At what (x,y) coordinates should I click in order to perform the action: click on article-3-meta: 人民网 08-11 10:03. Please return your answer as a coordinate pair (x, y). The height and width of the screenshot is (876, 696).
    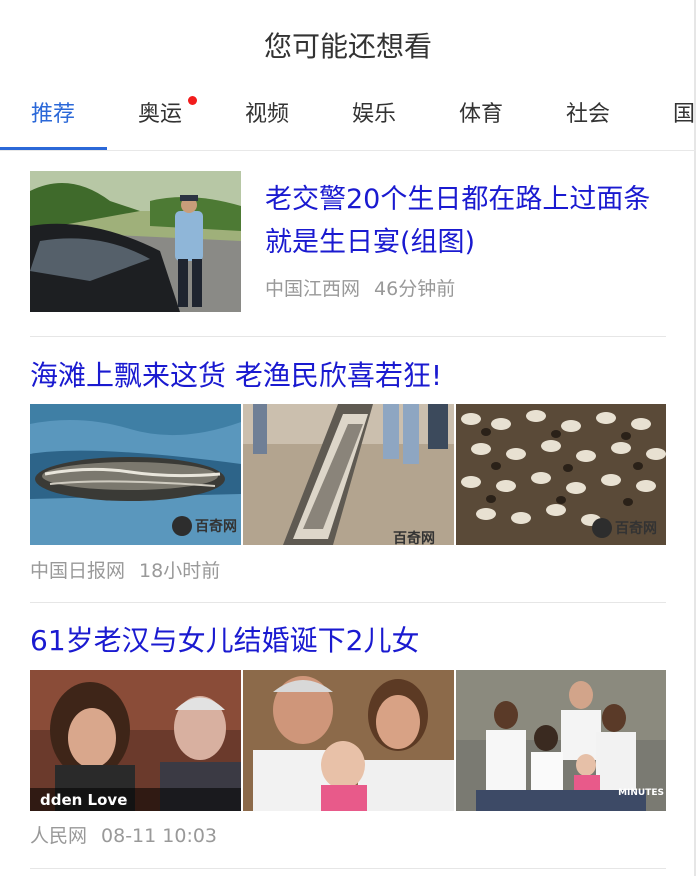
    Looking at the image, I should click on (130, 834).